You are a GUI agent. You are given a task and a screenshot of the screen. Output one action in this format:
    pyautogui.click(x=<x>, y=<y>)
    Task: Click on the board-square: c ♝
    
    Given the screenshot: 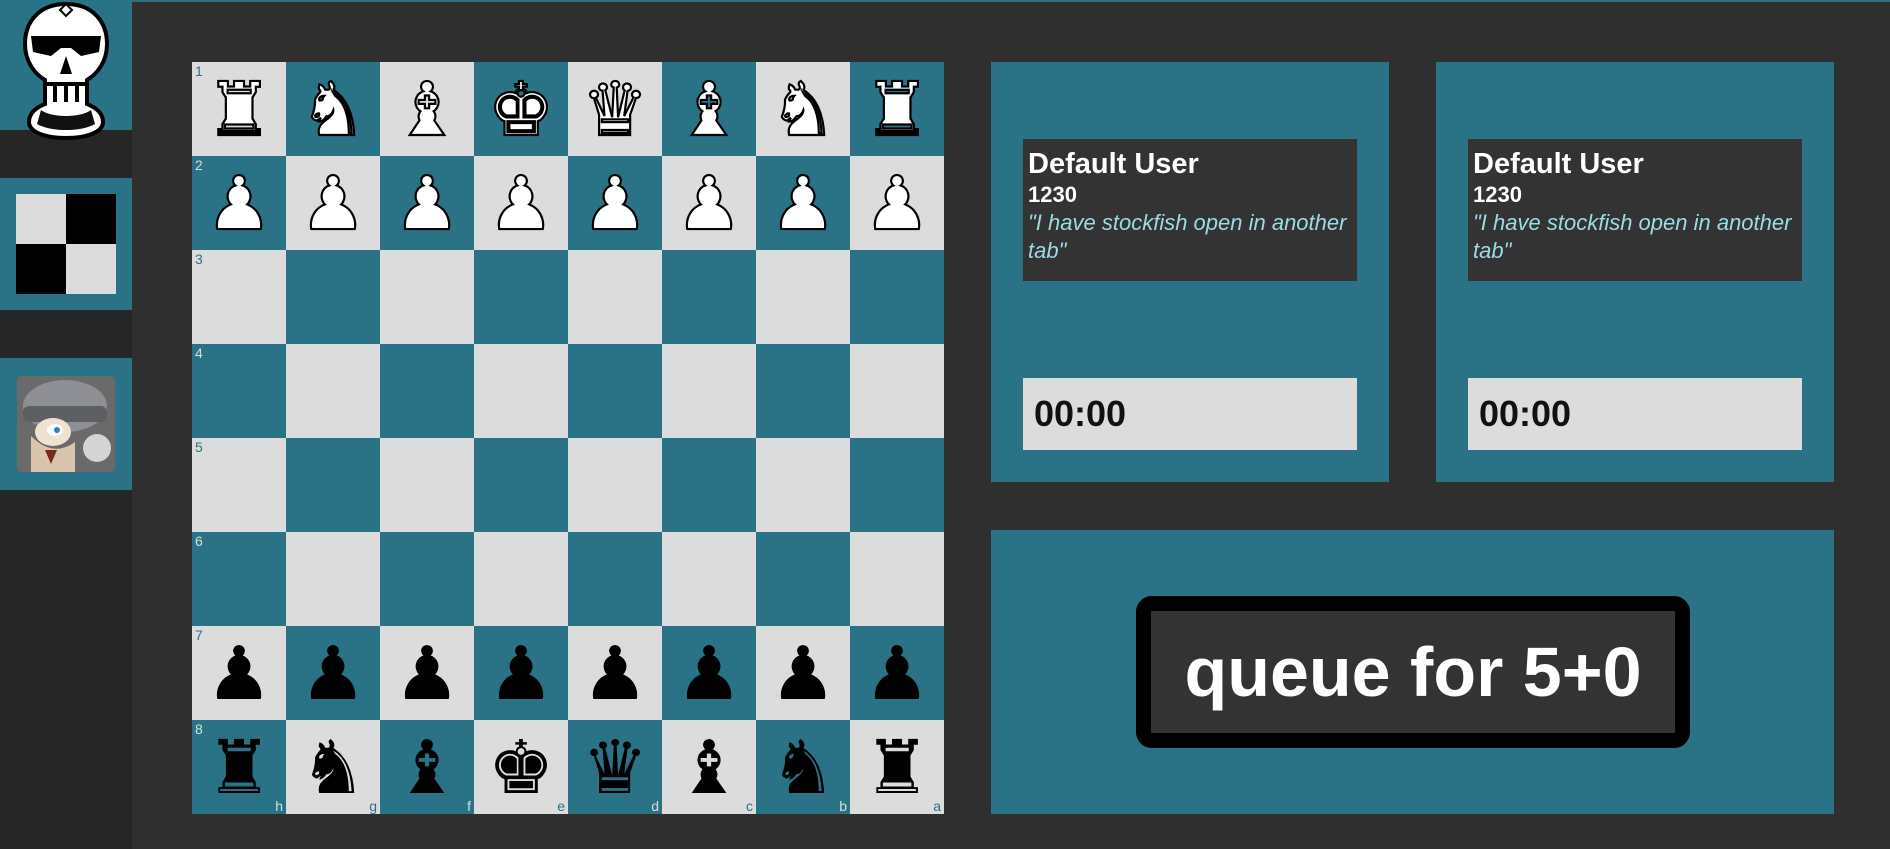 What is the action you would take?
    pyautogui.click(x=709, y=767)
    